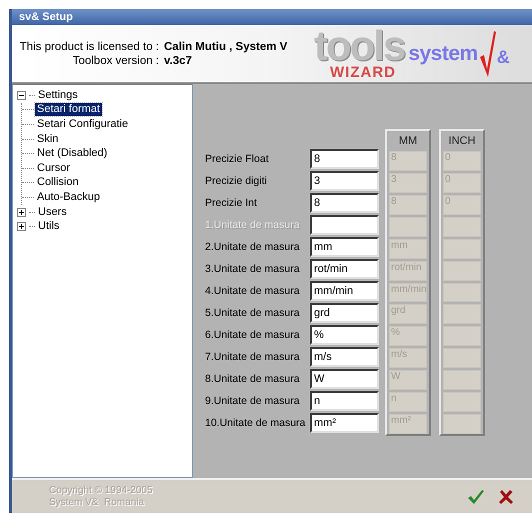 This screenshot has width=532, height=515. Describe the element at coordinates (344, 423) in the screenshot. I see `input-field: mm²` at that location.